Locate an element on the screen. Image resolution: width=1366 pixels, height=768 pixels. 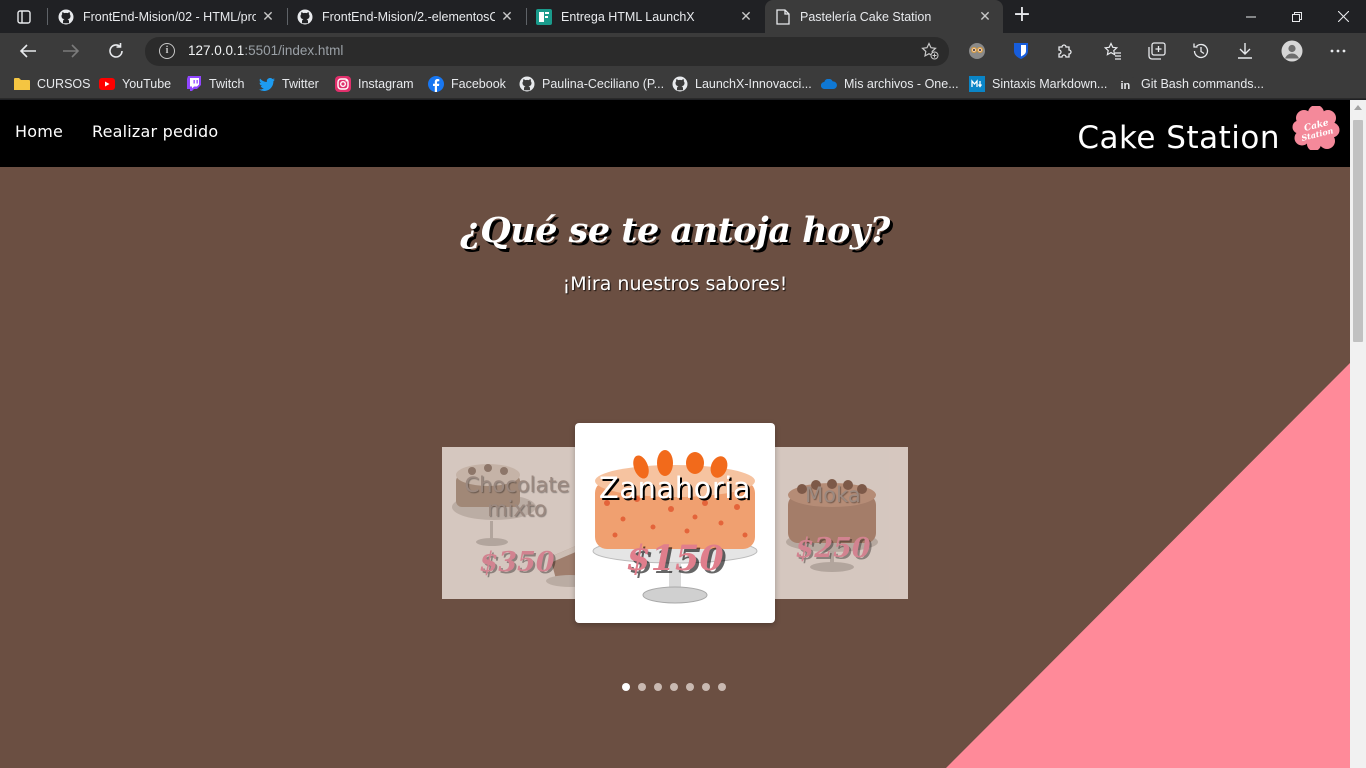
restore-icon is located at coordinates (1297, 16).